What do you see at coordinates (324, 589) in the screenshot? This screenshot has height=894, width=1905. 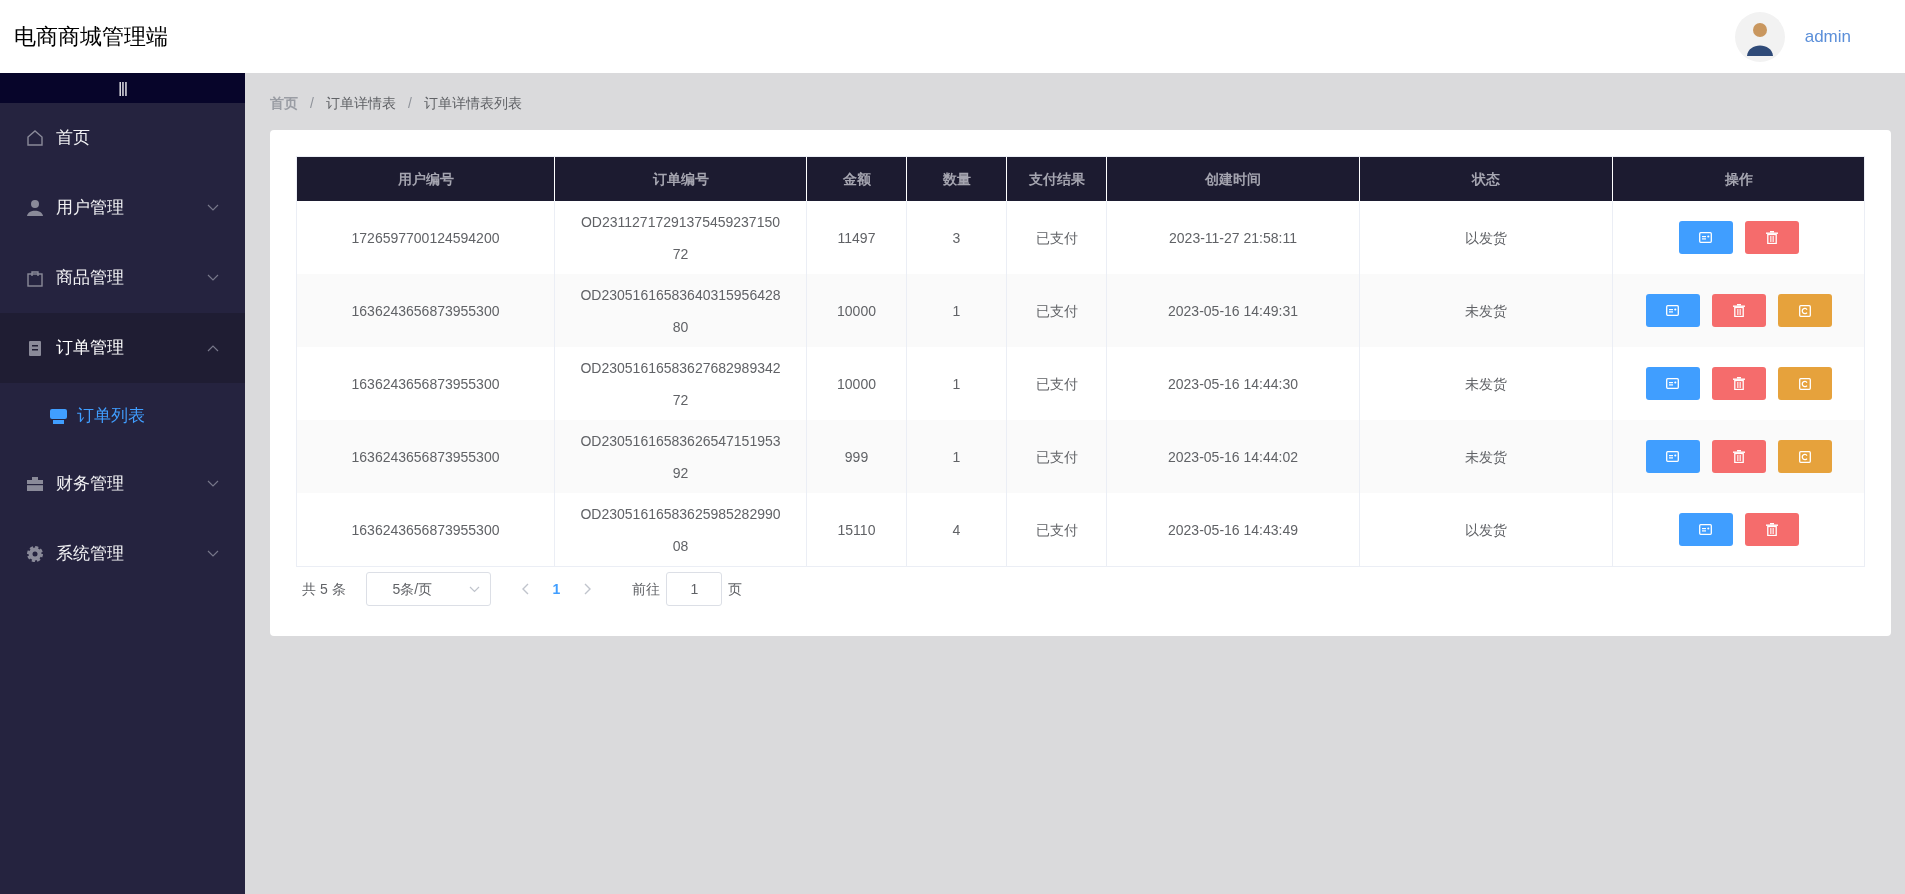 I see `total-count: 共 5 条` at bounding box center [324, 589].